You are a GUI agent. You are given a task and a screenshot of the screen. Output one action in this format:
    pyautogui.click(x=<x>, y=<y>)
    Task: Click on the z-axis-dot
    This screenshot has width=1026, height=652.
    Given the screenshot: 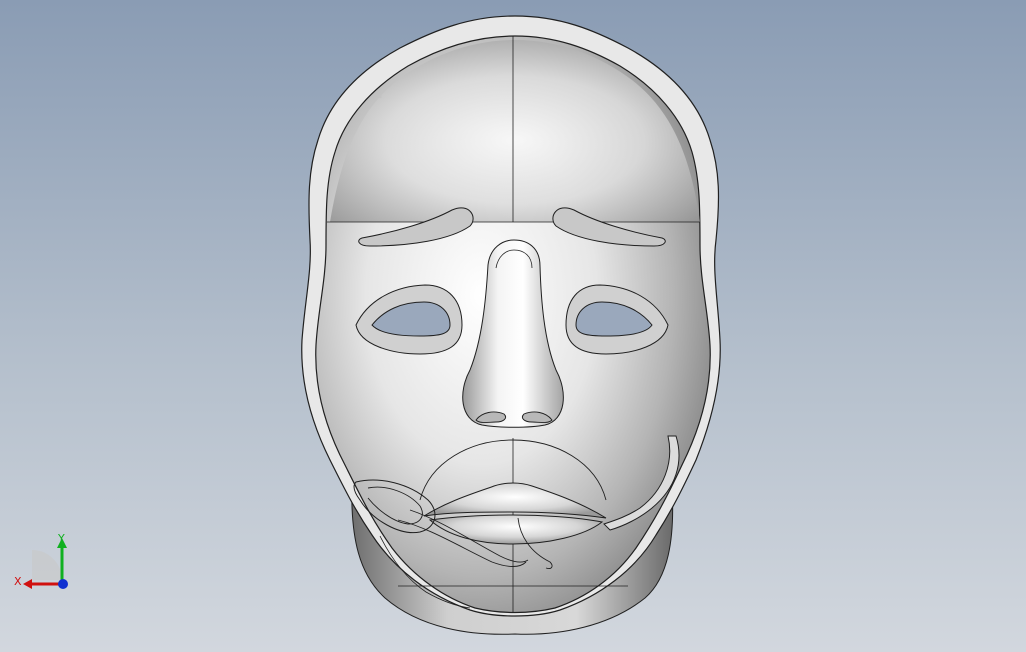 What is the action you would take?
    pyautogui.click(x=63, y=584)
    